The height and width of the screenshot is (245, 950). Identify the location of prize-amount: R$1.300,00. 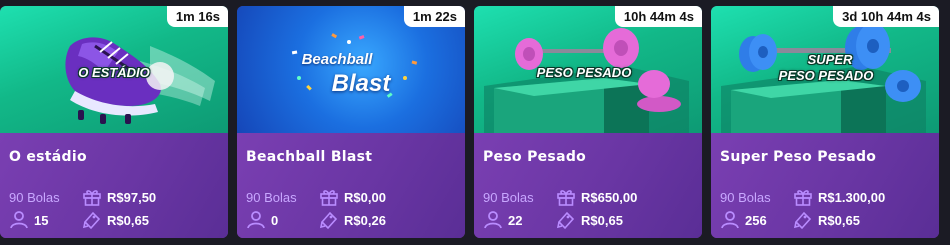
(839, 197).